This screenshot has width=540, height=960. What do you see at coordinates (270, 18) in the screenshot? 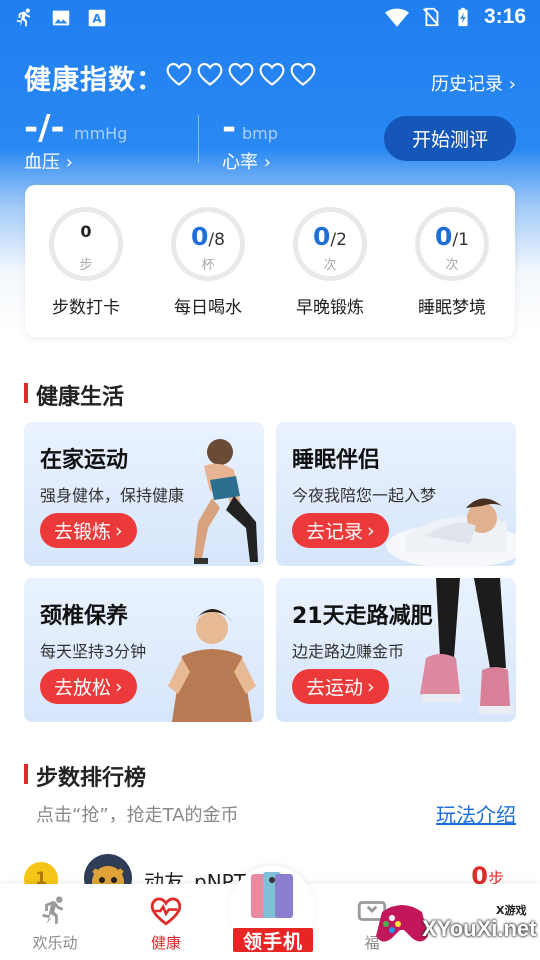
I see `status-bar: A 3:16` at bounding box center [270, 18].